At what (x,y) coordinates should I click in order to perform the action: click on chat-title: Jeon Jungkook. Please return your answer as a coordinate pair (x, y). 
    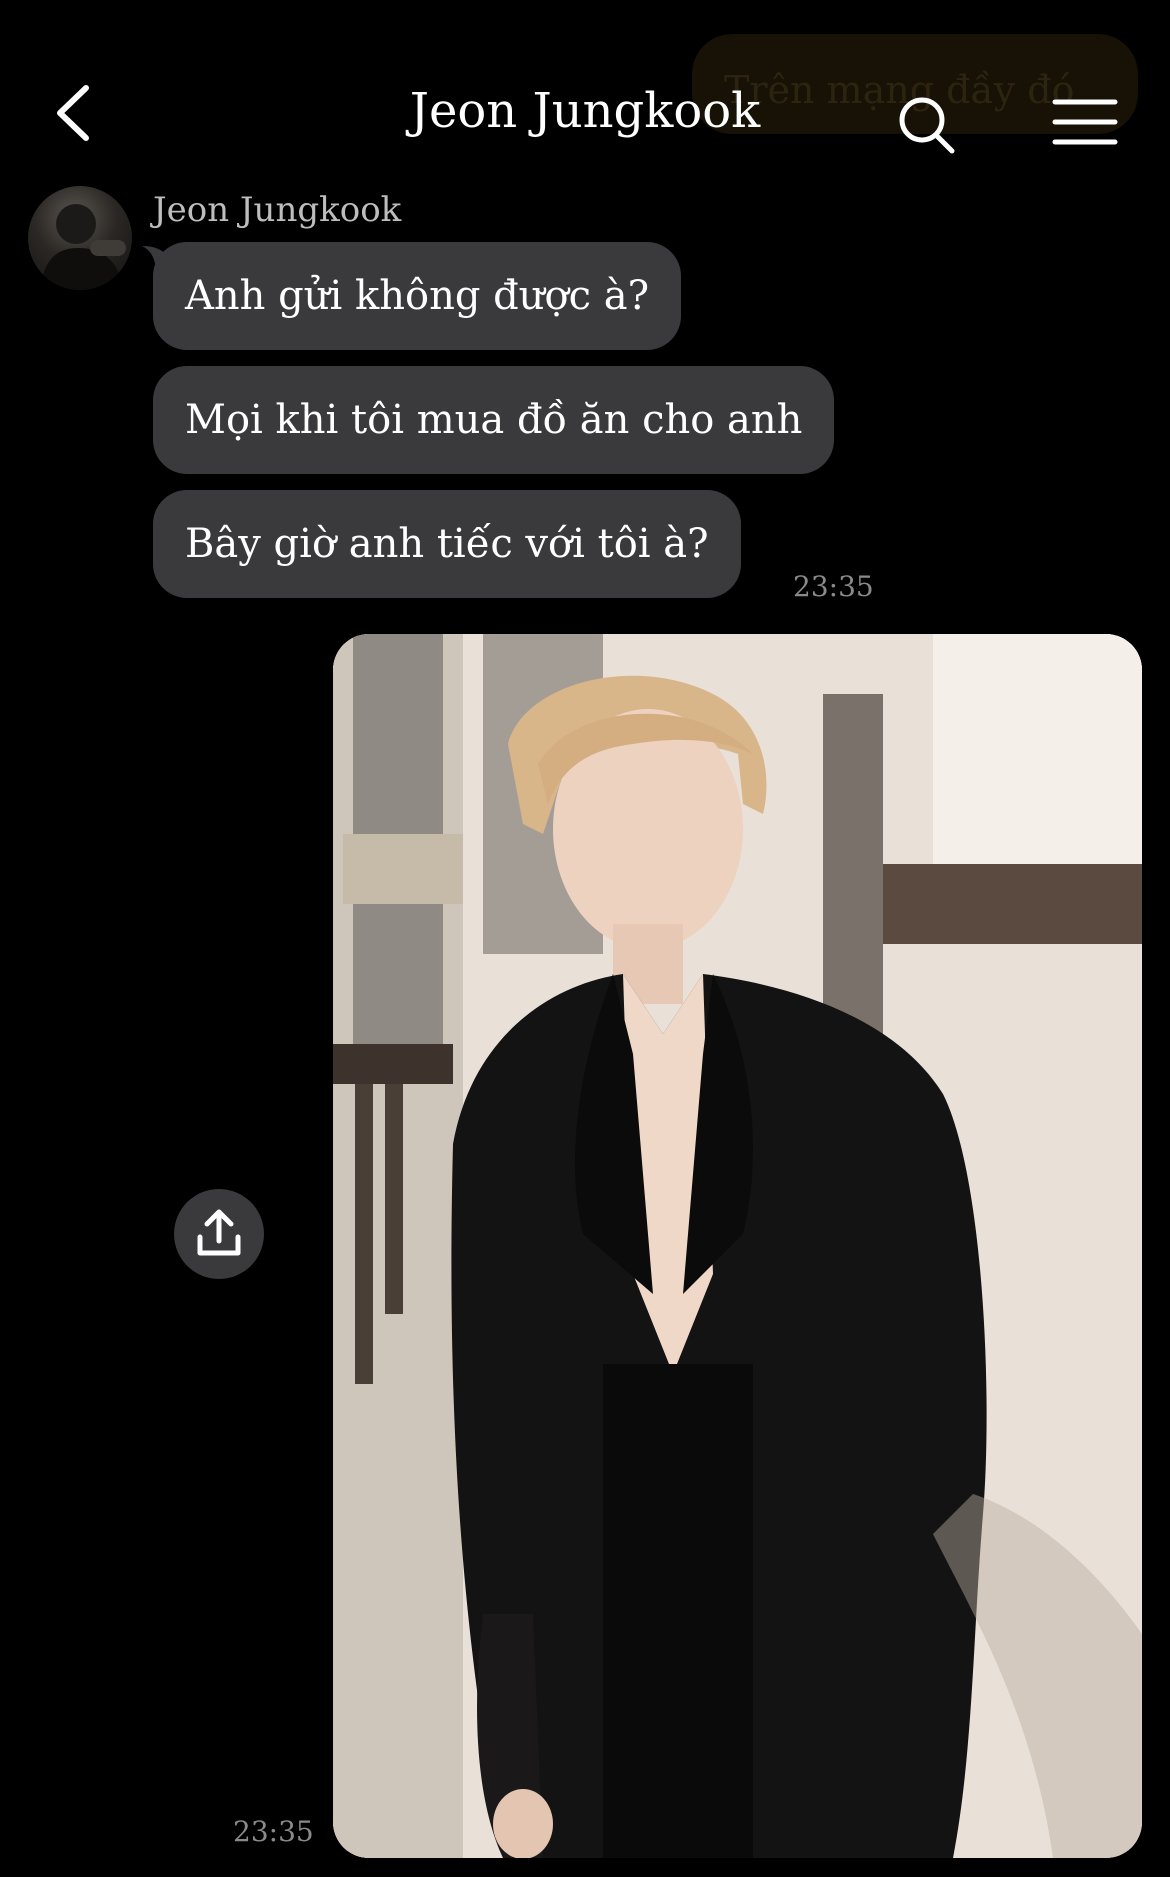
    Looking at the image, I should click on (585, 111).